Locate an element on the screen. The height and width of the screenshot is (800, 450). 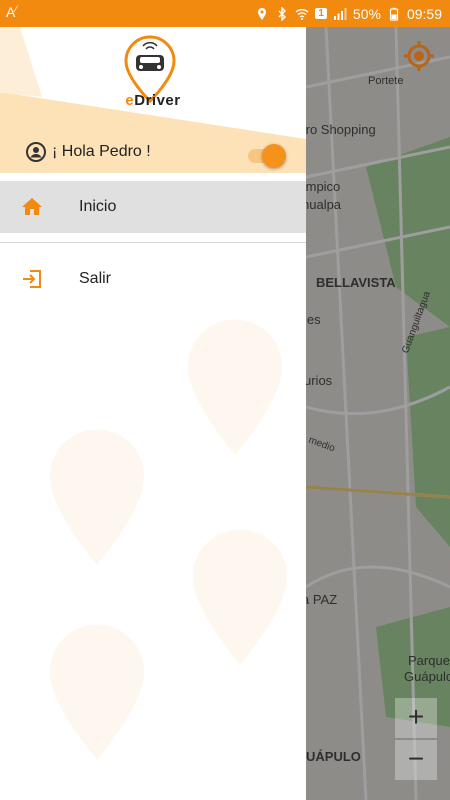
zoom-out-button: − is located at coordinates (416, 760).